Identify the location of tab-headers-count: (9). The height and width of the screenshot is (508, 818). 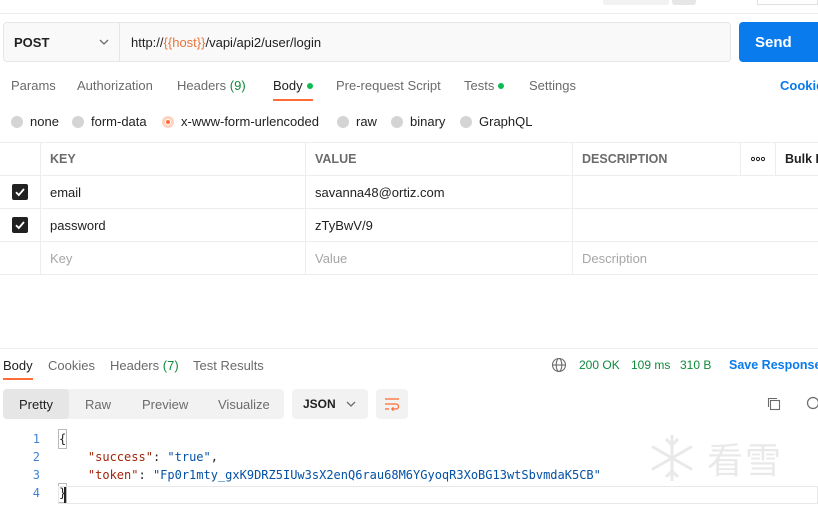
(237, 85).